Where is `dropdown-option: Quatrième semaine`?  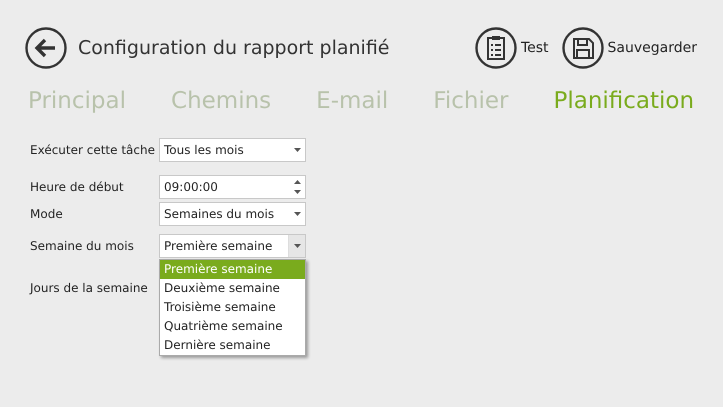
dropdown-option: Quatrième semaine is located at coordinates (232, 326).